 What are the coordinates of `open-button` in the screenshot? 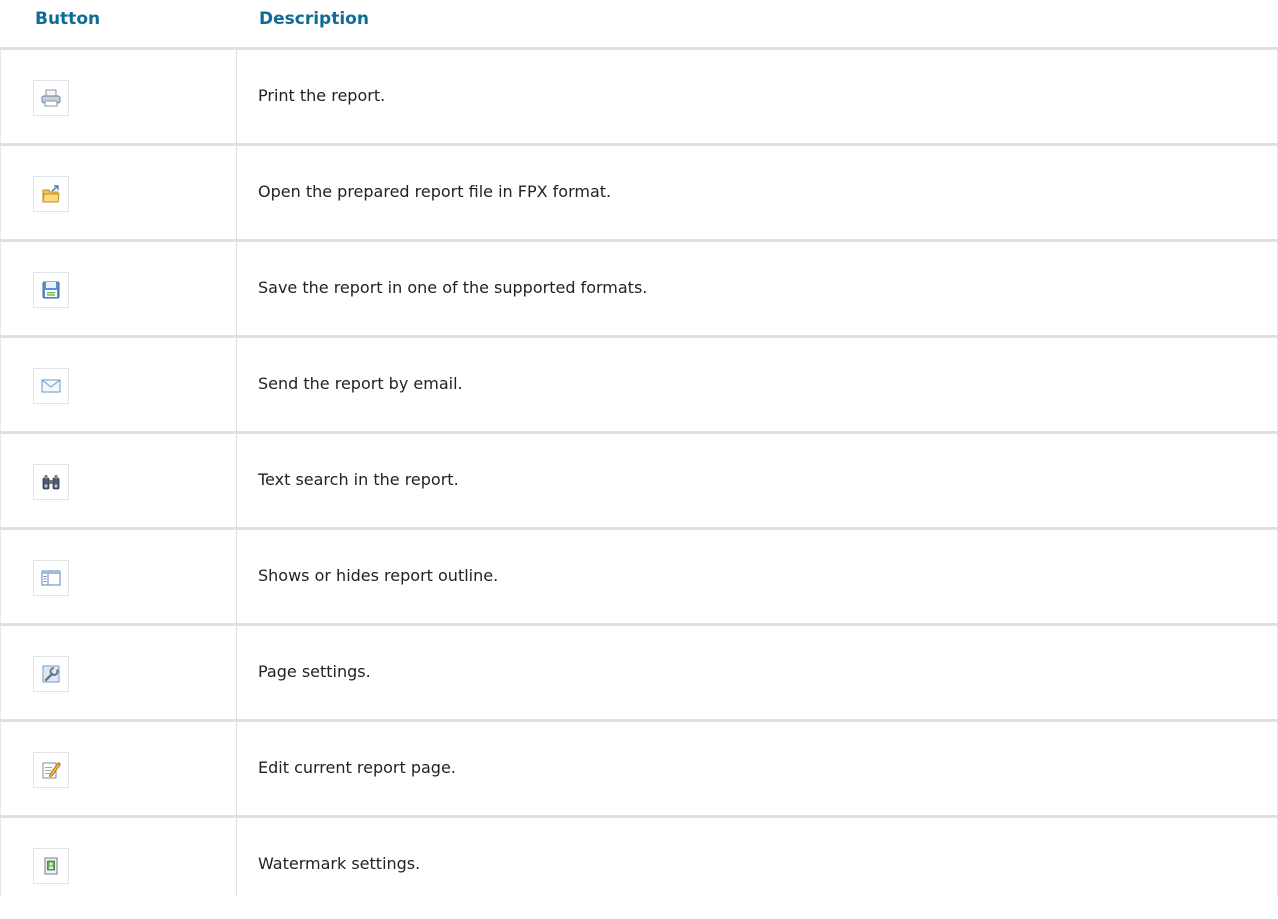 It's located at (51, 194).